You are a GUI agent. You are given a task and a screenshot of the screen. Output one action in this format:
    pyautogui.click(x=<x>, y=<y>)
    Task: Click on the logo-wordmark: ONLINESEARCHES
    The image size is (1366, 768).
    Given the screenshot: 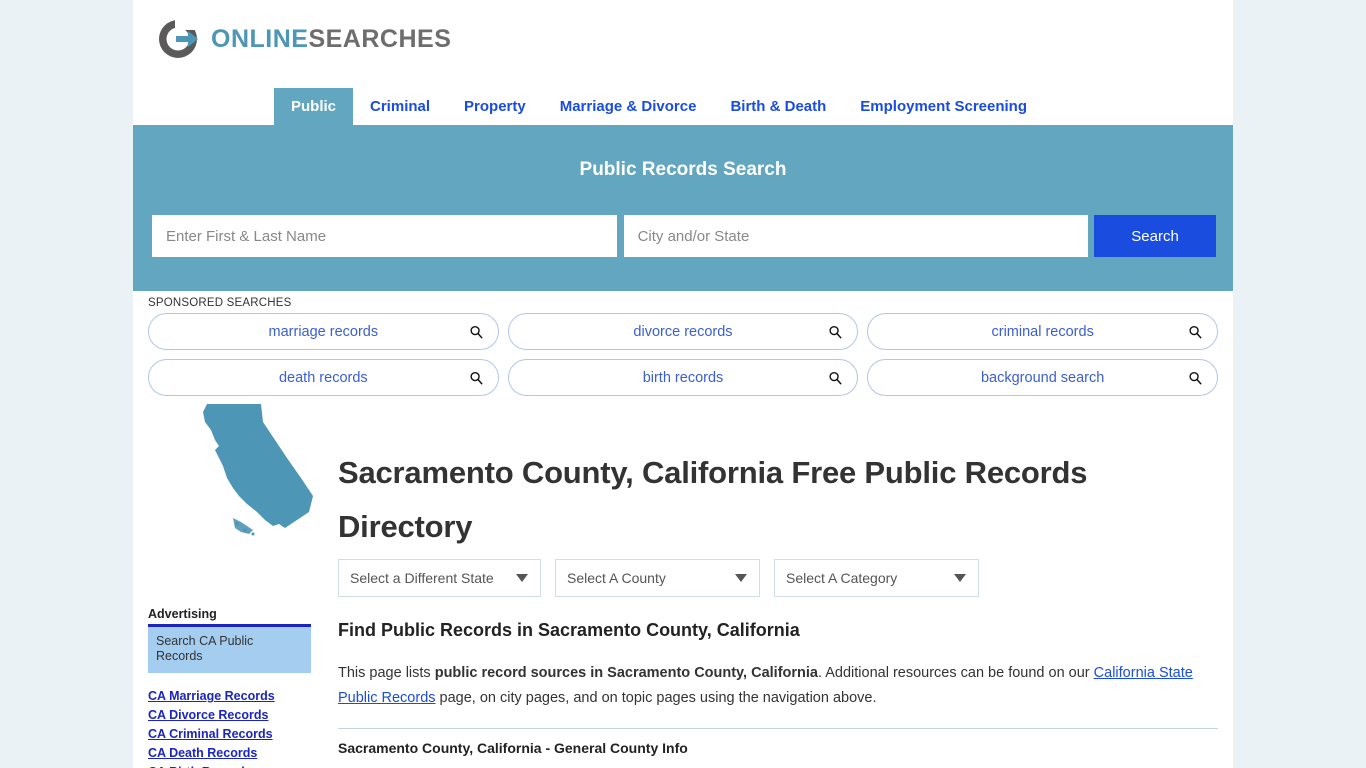 What is the action you would take?
    pyautogui.click(x=331, y=38)
    